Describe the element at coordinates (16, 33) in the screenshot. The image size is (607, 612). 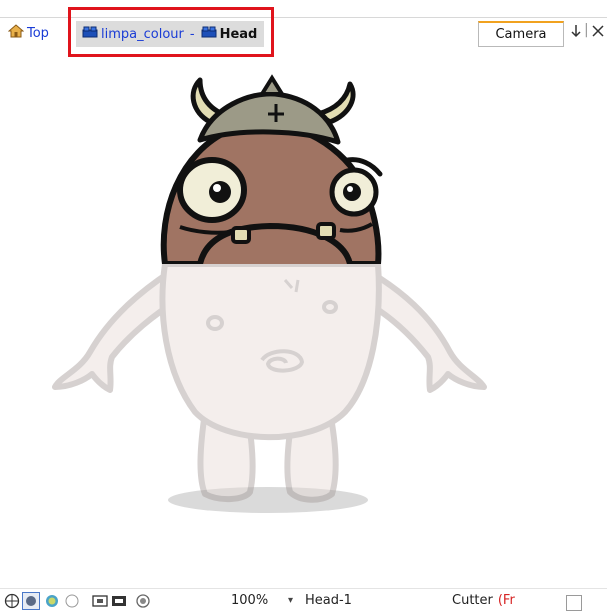
I see `house-icon` at that location.